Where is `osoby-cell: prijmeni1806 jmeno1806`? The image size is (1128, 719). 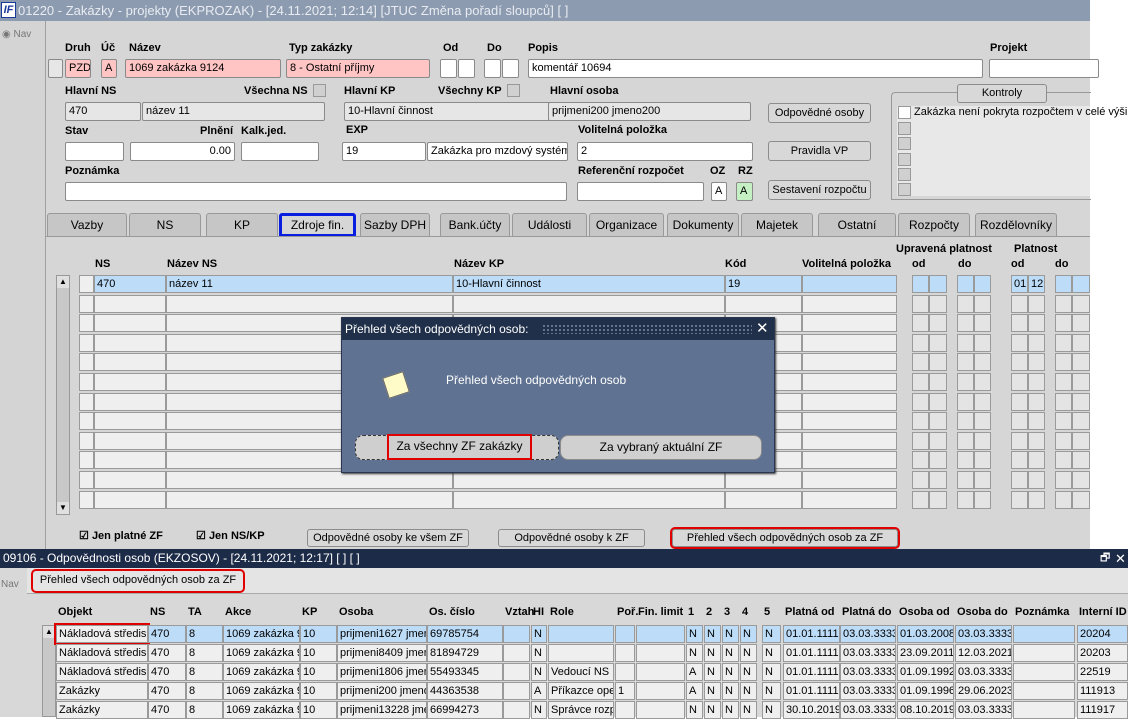
osoby-cell: prijmeni1806 jmeno1806 is located at coordinates (382, 672).